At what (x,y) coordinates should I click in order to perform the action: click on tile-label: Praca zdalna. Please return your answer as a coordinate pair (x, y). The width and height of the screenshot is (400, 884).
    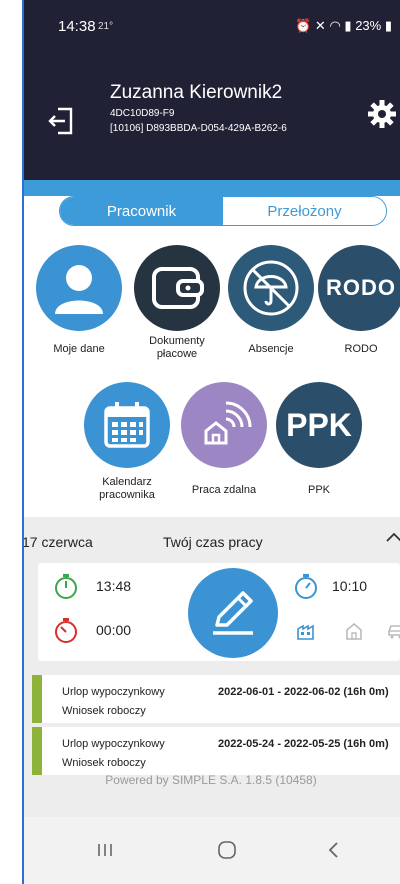
    Looking at the image, I should click on (224, 490).